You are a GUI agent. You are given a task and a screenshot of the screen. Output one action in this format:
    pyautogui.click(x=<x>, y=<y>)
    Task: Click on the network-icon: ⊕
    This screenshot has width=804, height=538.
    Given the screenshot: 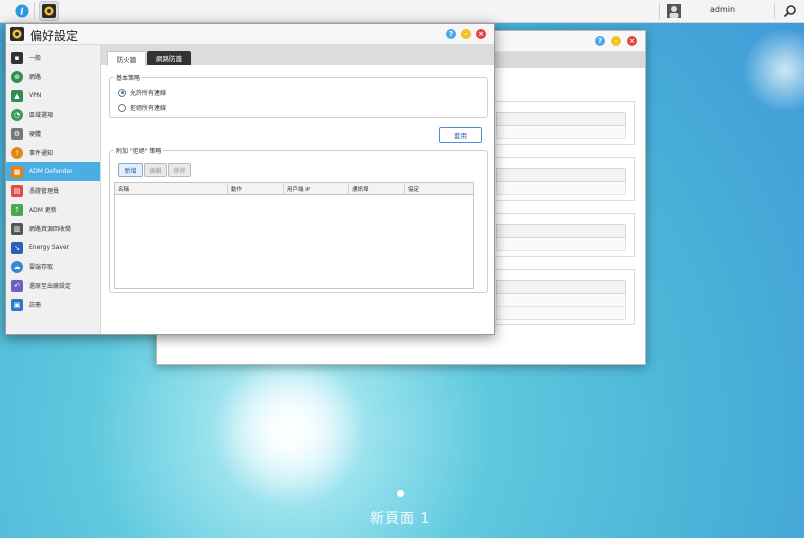 What is the action you would take?
    pyautogui.click(x=17, y=76)
    